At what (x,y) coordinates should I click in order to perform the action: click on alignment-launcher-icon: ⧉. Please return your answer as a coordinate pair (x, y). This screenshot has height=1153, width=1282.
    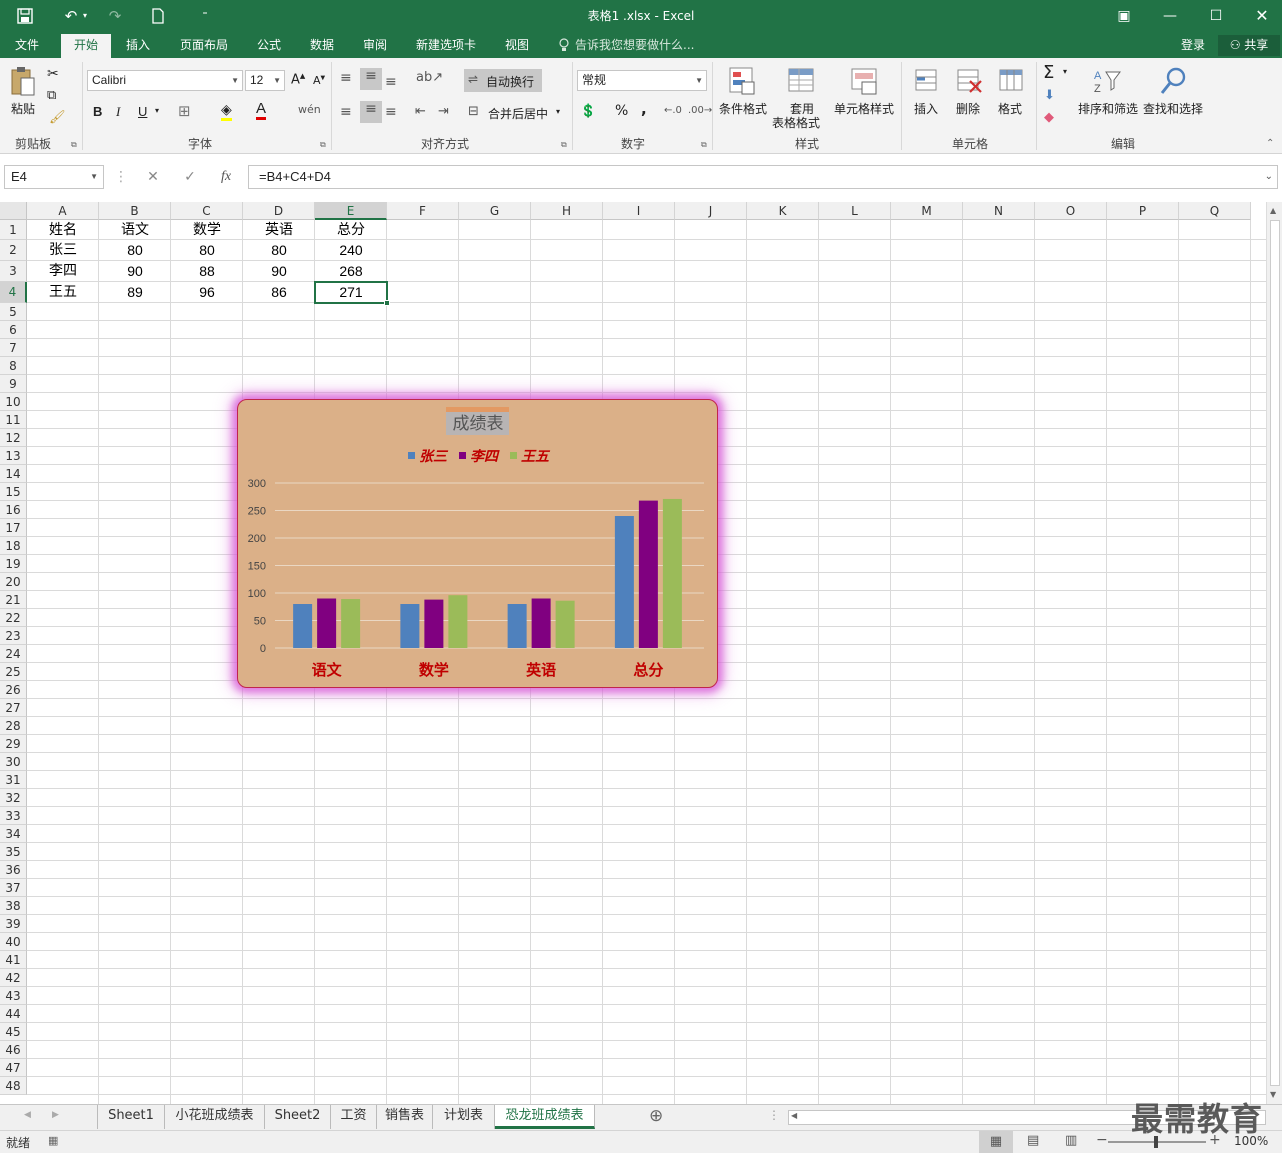
    Looking at the image, I should click on (564, 145).